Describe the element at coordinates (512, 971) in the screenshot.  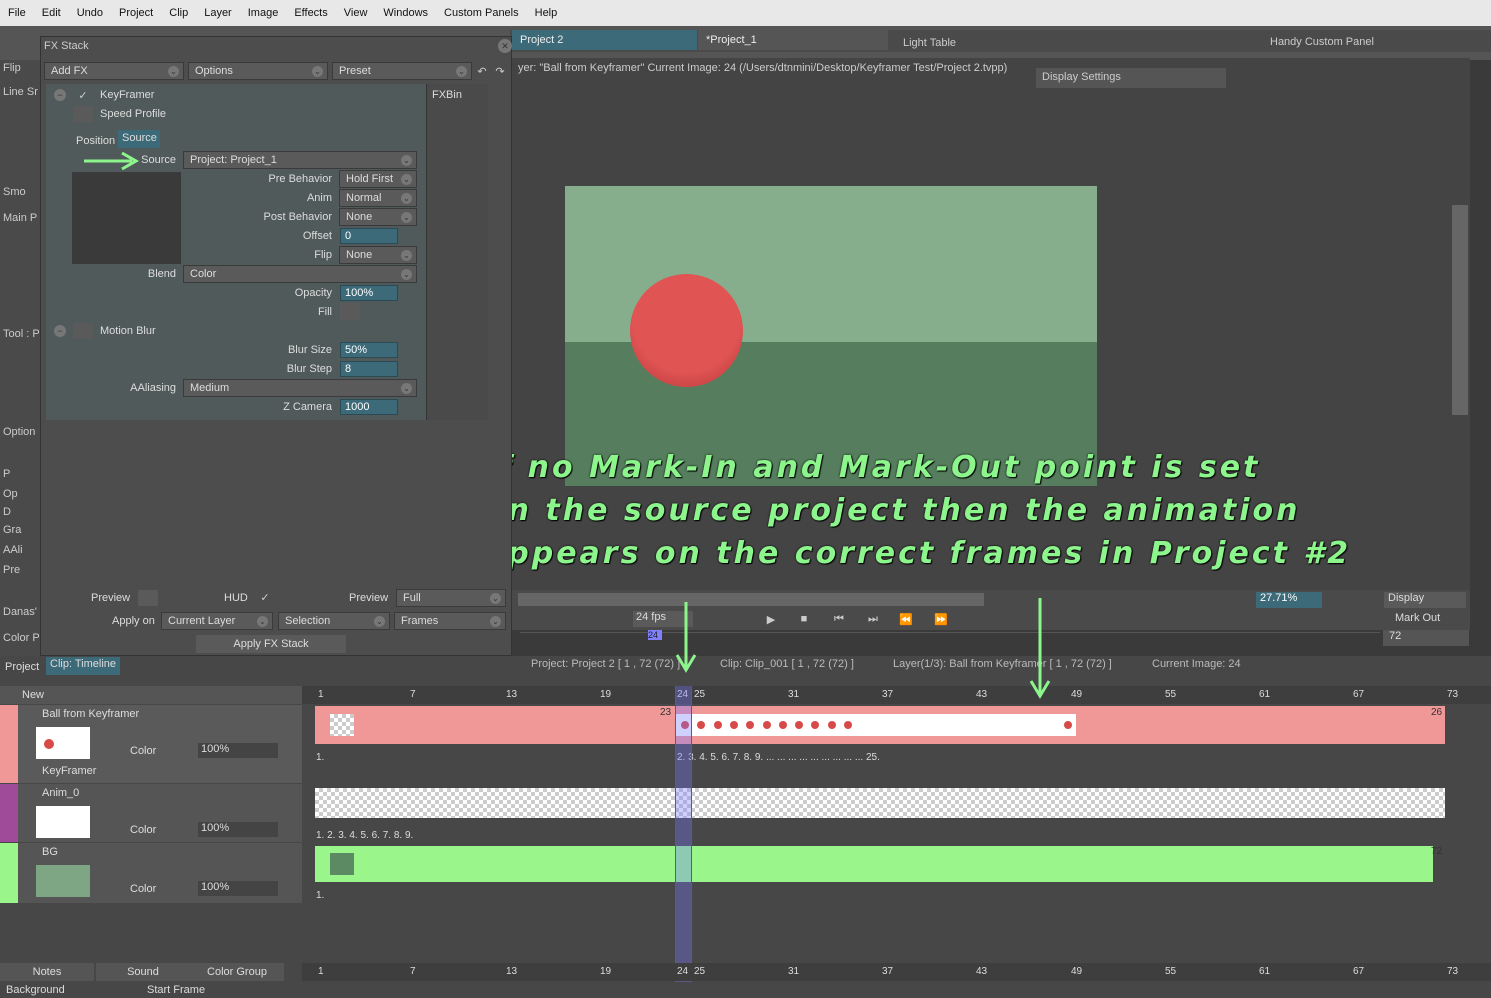
I see `ruler-tick-label: 13` at that location.